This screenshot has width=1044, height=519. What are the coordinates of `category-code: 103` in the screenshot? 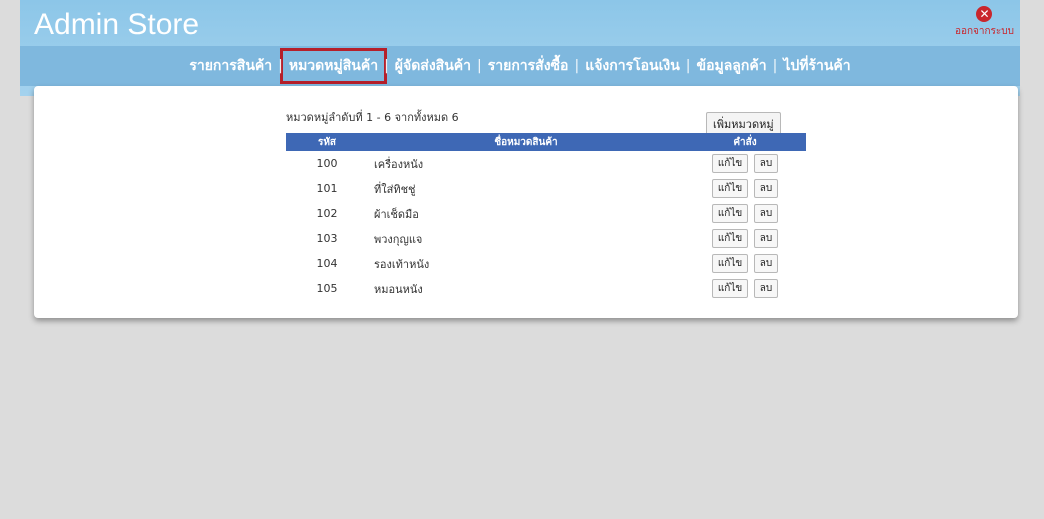 It's located at (327, 238).